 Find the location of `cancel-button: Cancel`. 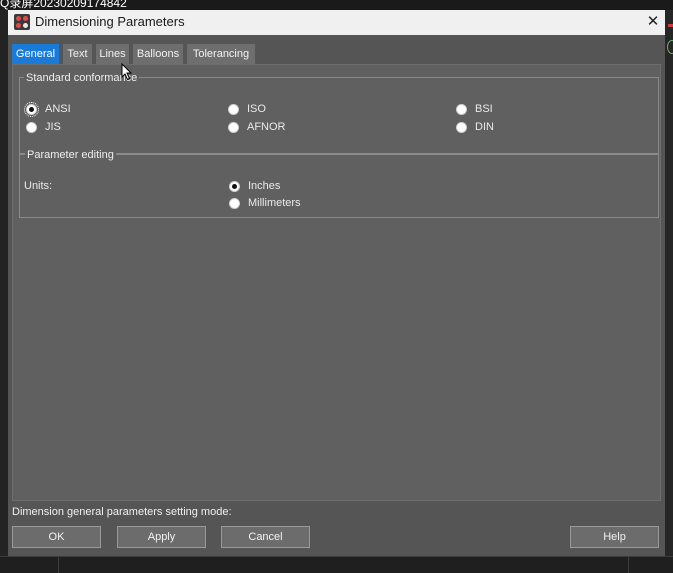

cancel-button: Cancel is located at coordinates (265, 537).